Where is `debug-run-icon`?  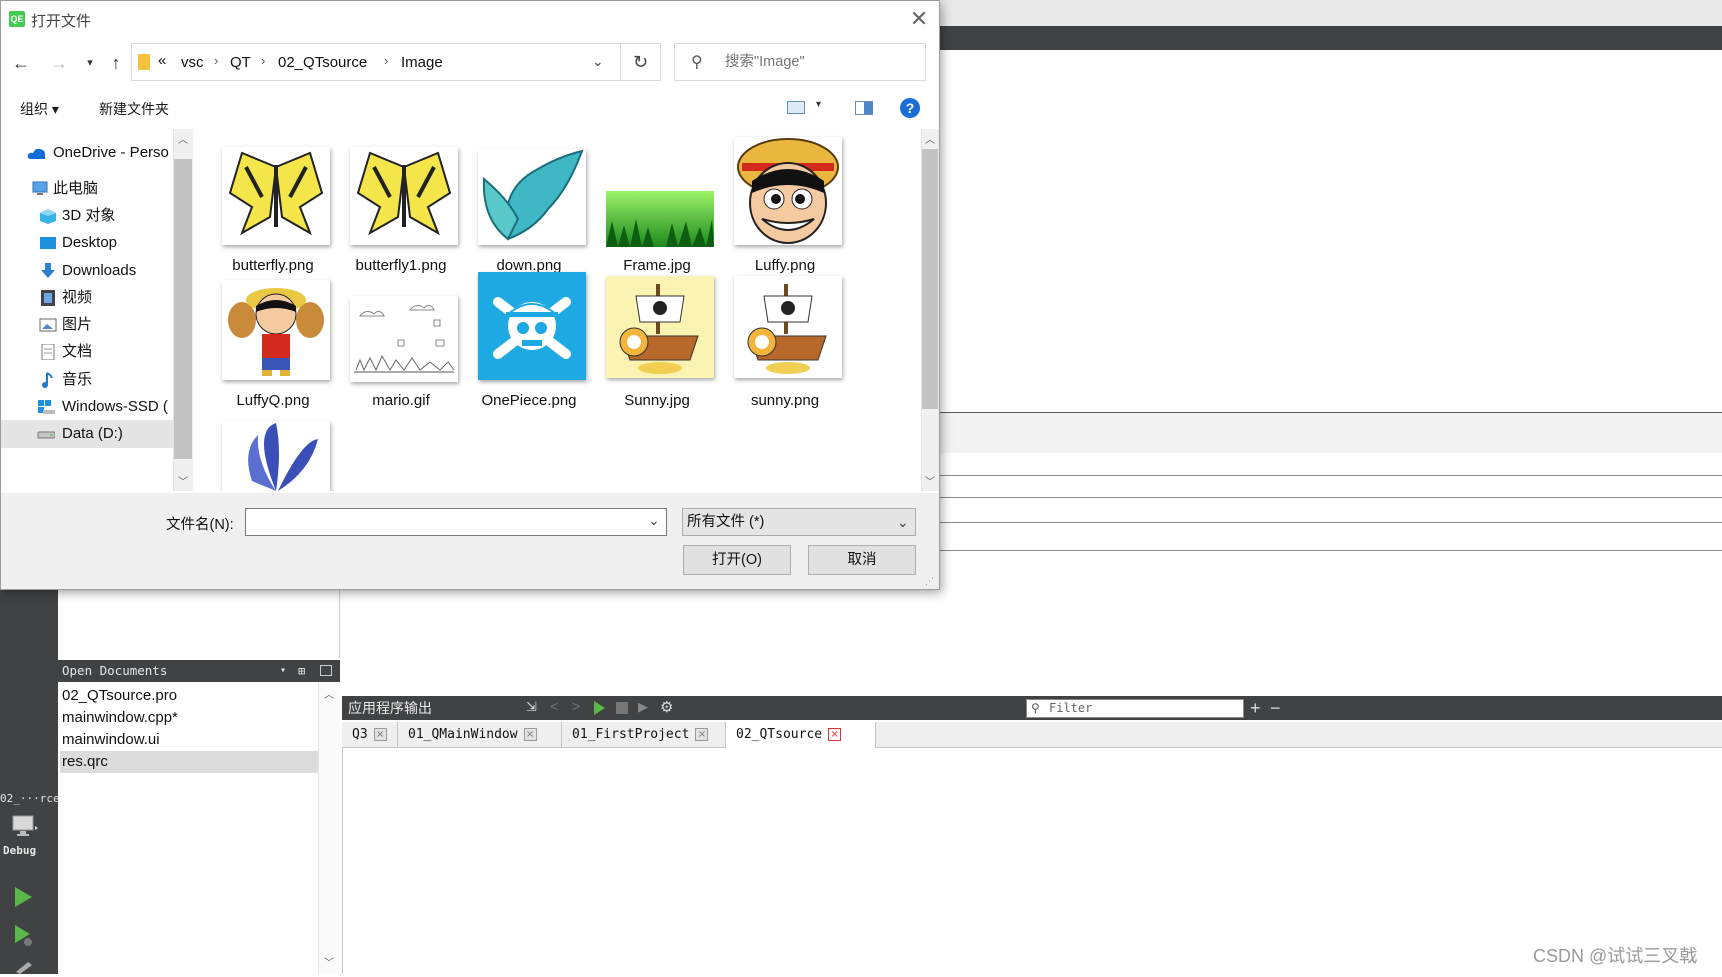
debug-run-icon is located at coordinates (24, 936).